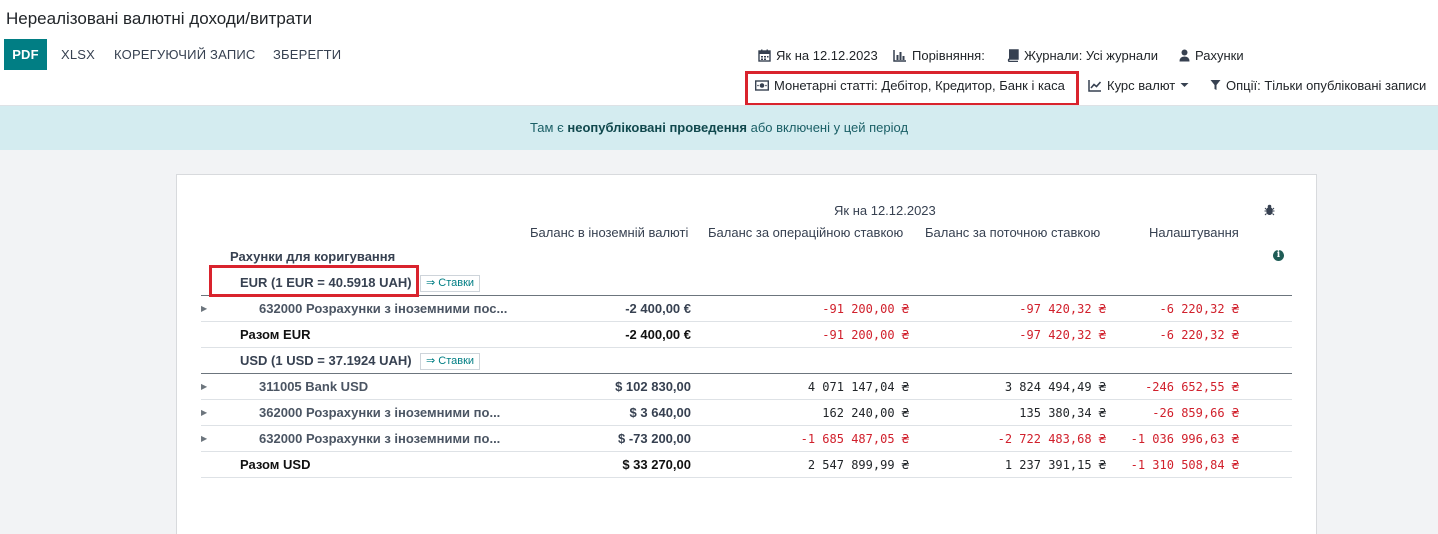 The width and height of the screenshot is (1438, 534). Describe the element at coordinates (1055, 387) in the screenshot. I see `current-rate-balance: 3 824 494,49 ₴` at that location.